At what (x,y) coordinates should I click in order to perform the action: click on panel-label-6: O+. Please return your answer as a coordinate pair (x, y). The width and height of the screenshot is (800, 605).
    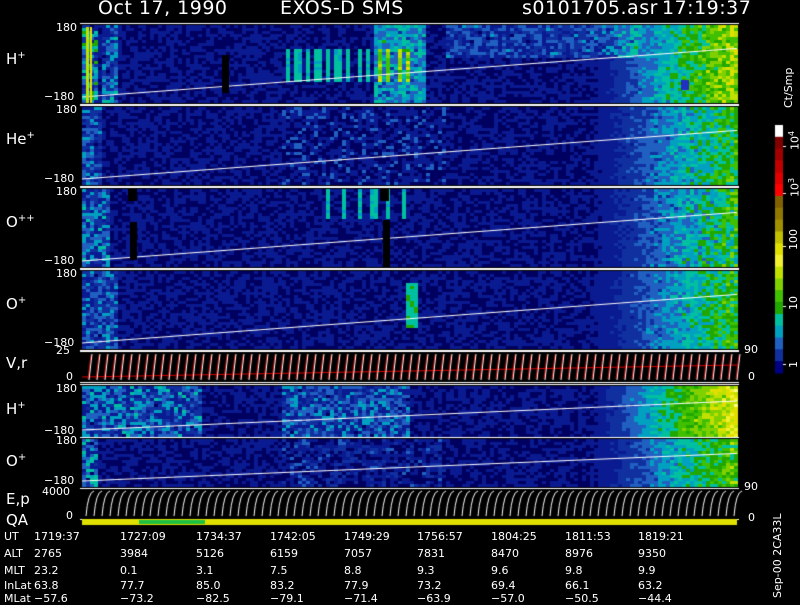
    Looking at the image, I should click on (16, 461).